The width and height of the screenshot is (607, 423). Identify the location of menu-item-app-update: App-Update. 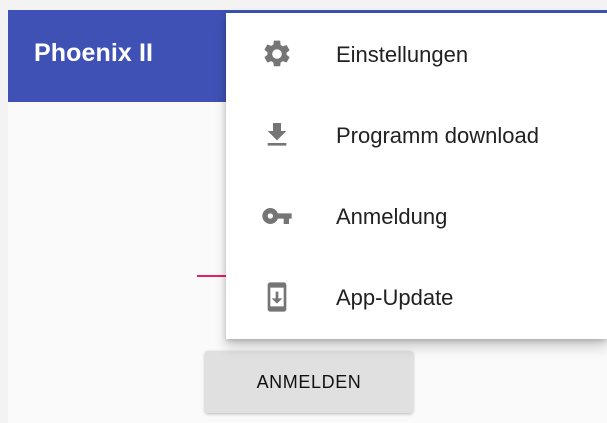
(416, 296).